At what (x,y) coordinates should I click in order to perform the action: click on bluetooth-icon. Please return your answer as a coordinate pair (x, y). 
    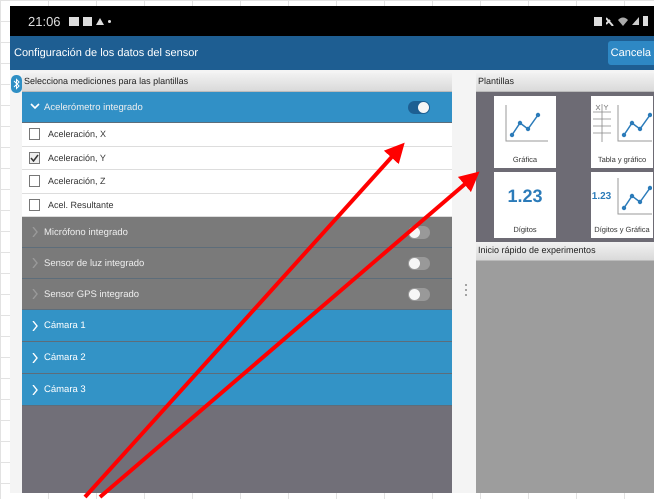
    Looking at the image, I should click on (16, 84).